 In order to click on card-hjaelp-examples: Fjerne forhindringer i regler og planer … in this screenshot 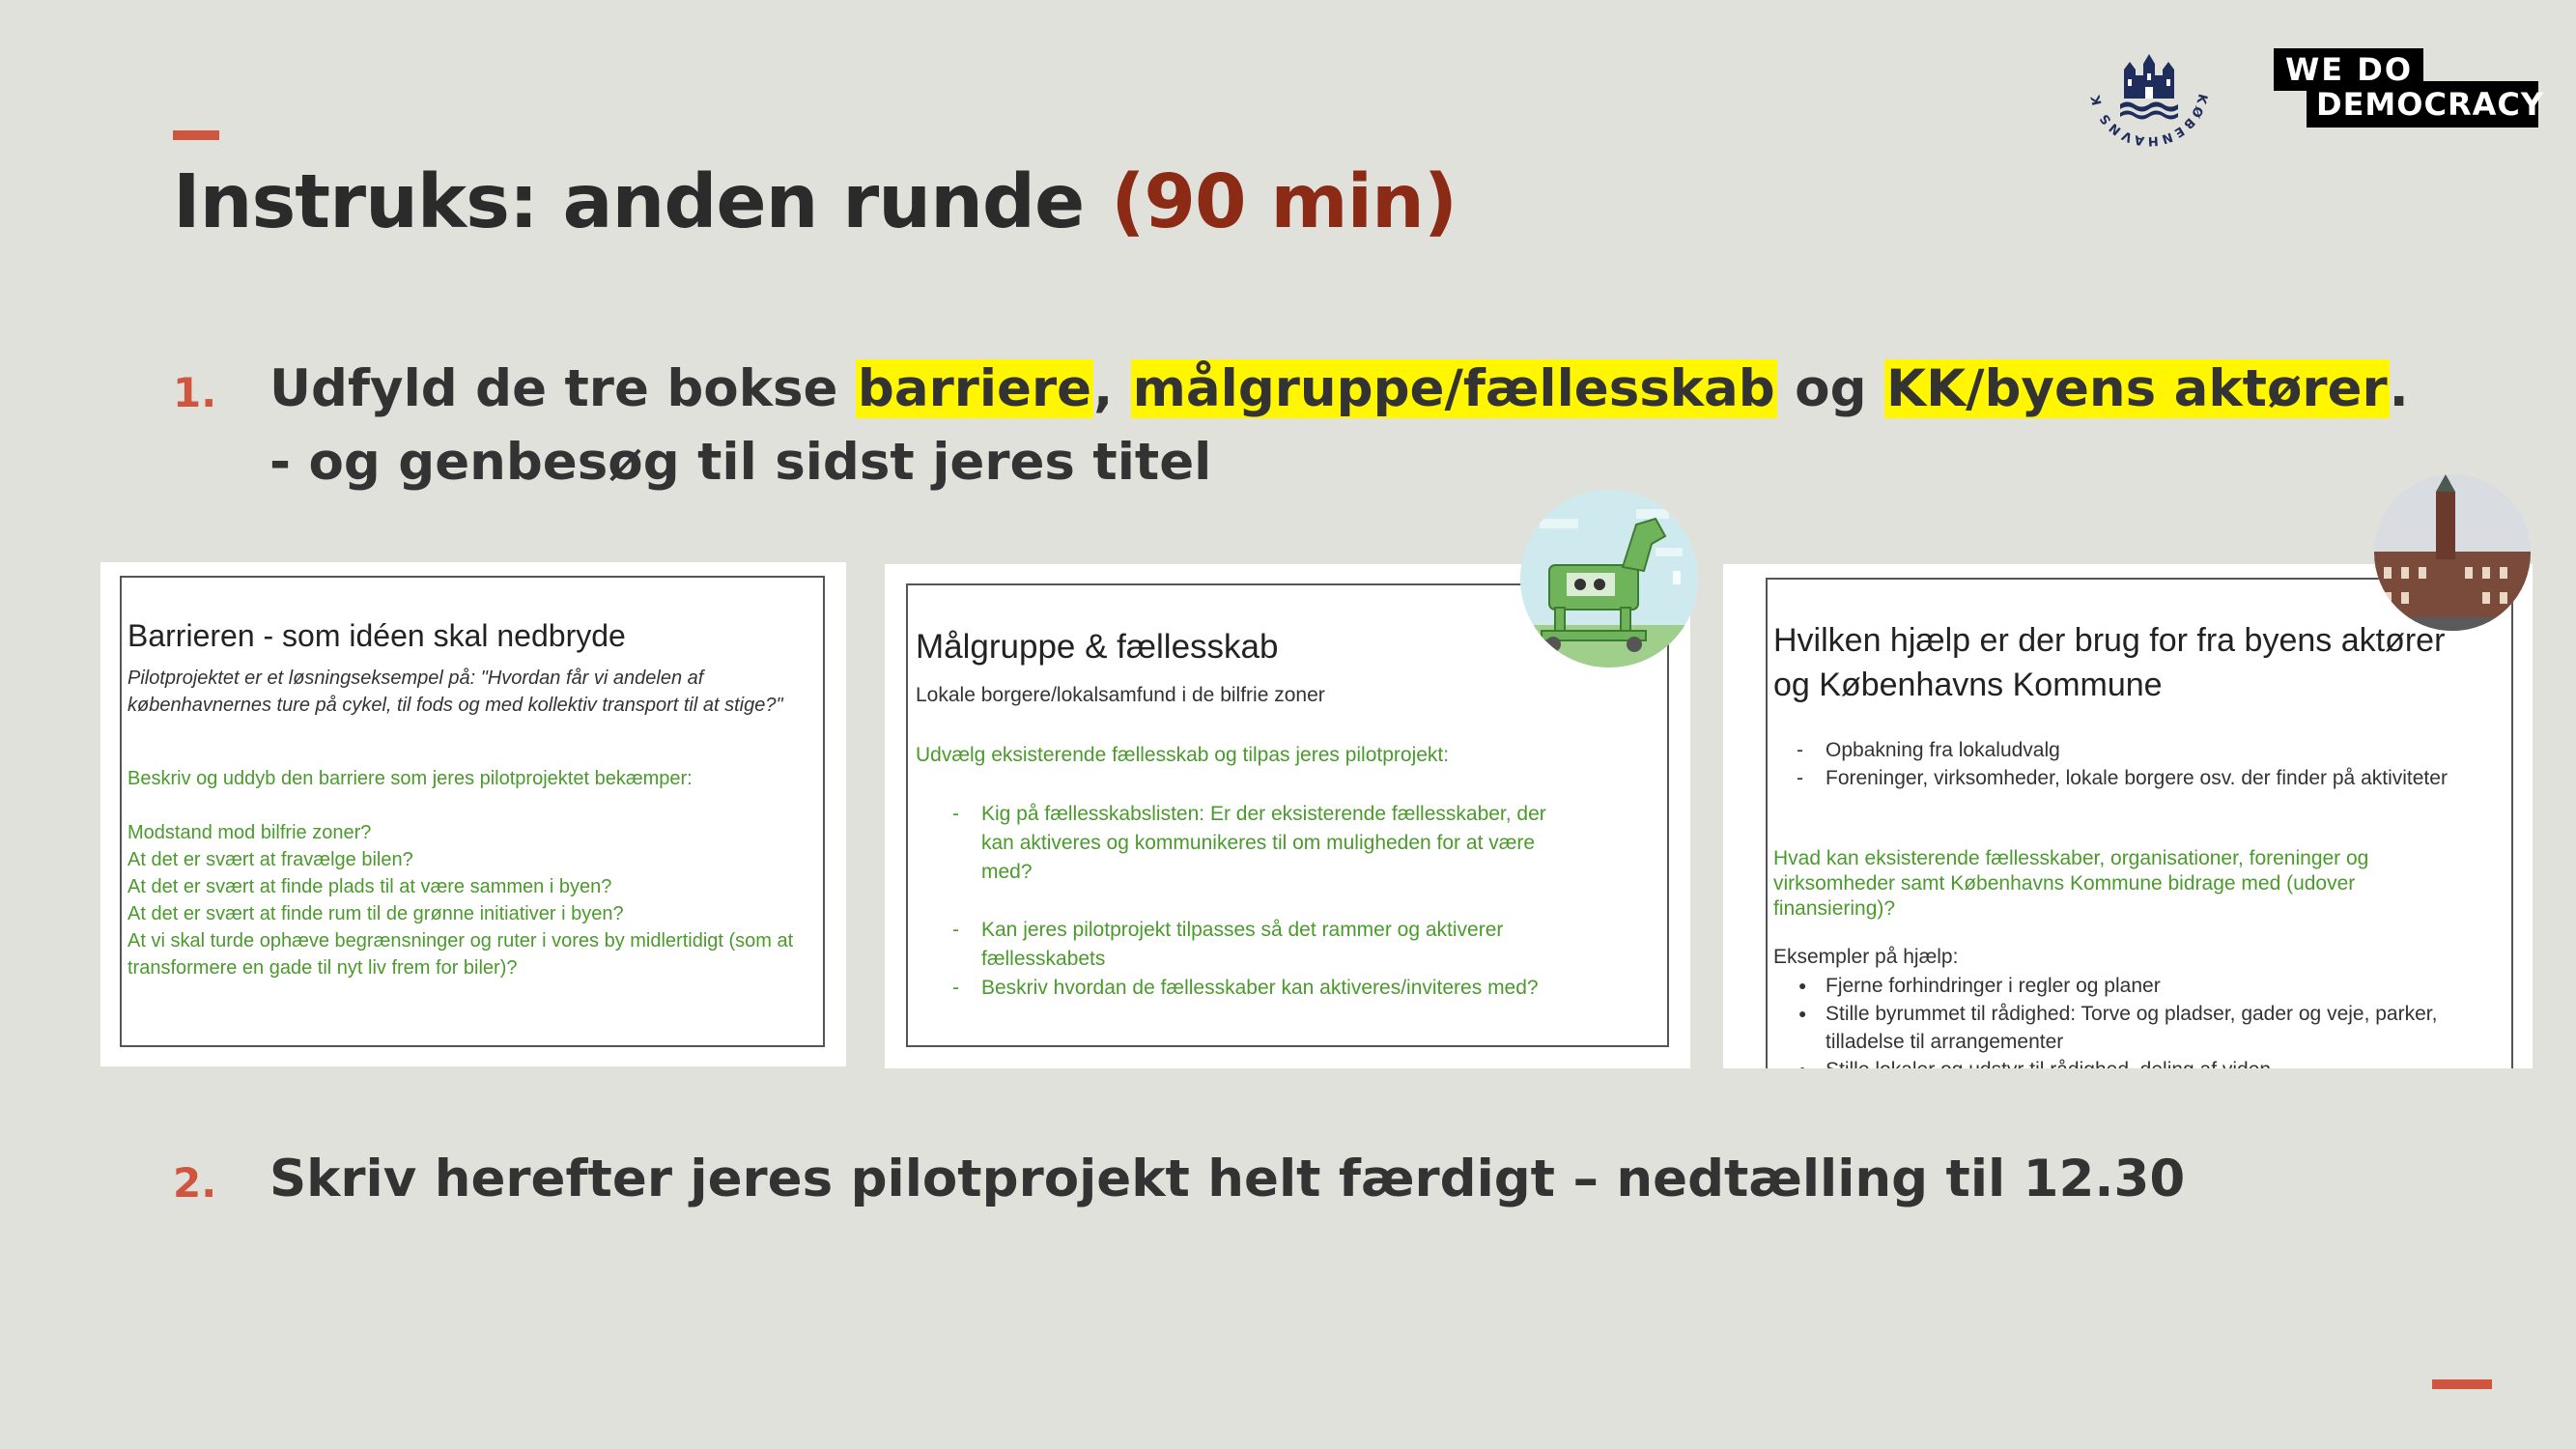, I will do `click(2124, 1020)`.